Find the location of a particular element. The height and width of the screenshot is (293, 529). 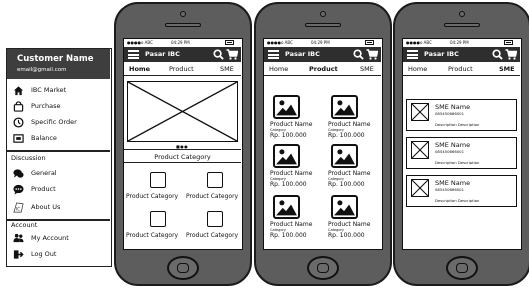

drawer-item-my-account: My Account is located at coordinates (58, 239).